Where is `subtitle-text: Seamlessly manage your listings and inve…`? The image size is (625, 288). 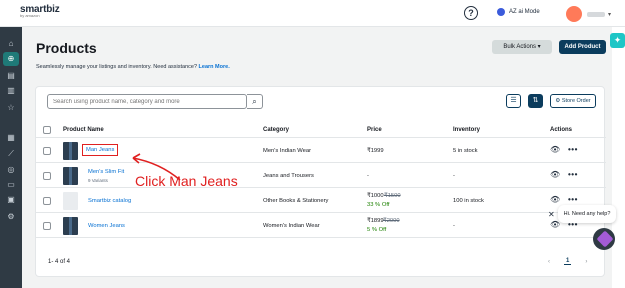 subtitle-text: Seamlessly manage your listings and inve… is located at coordinates (117, 67).